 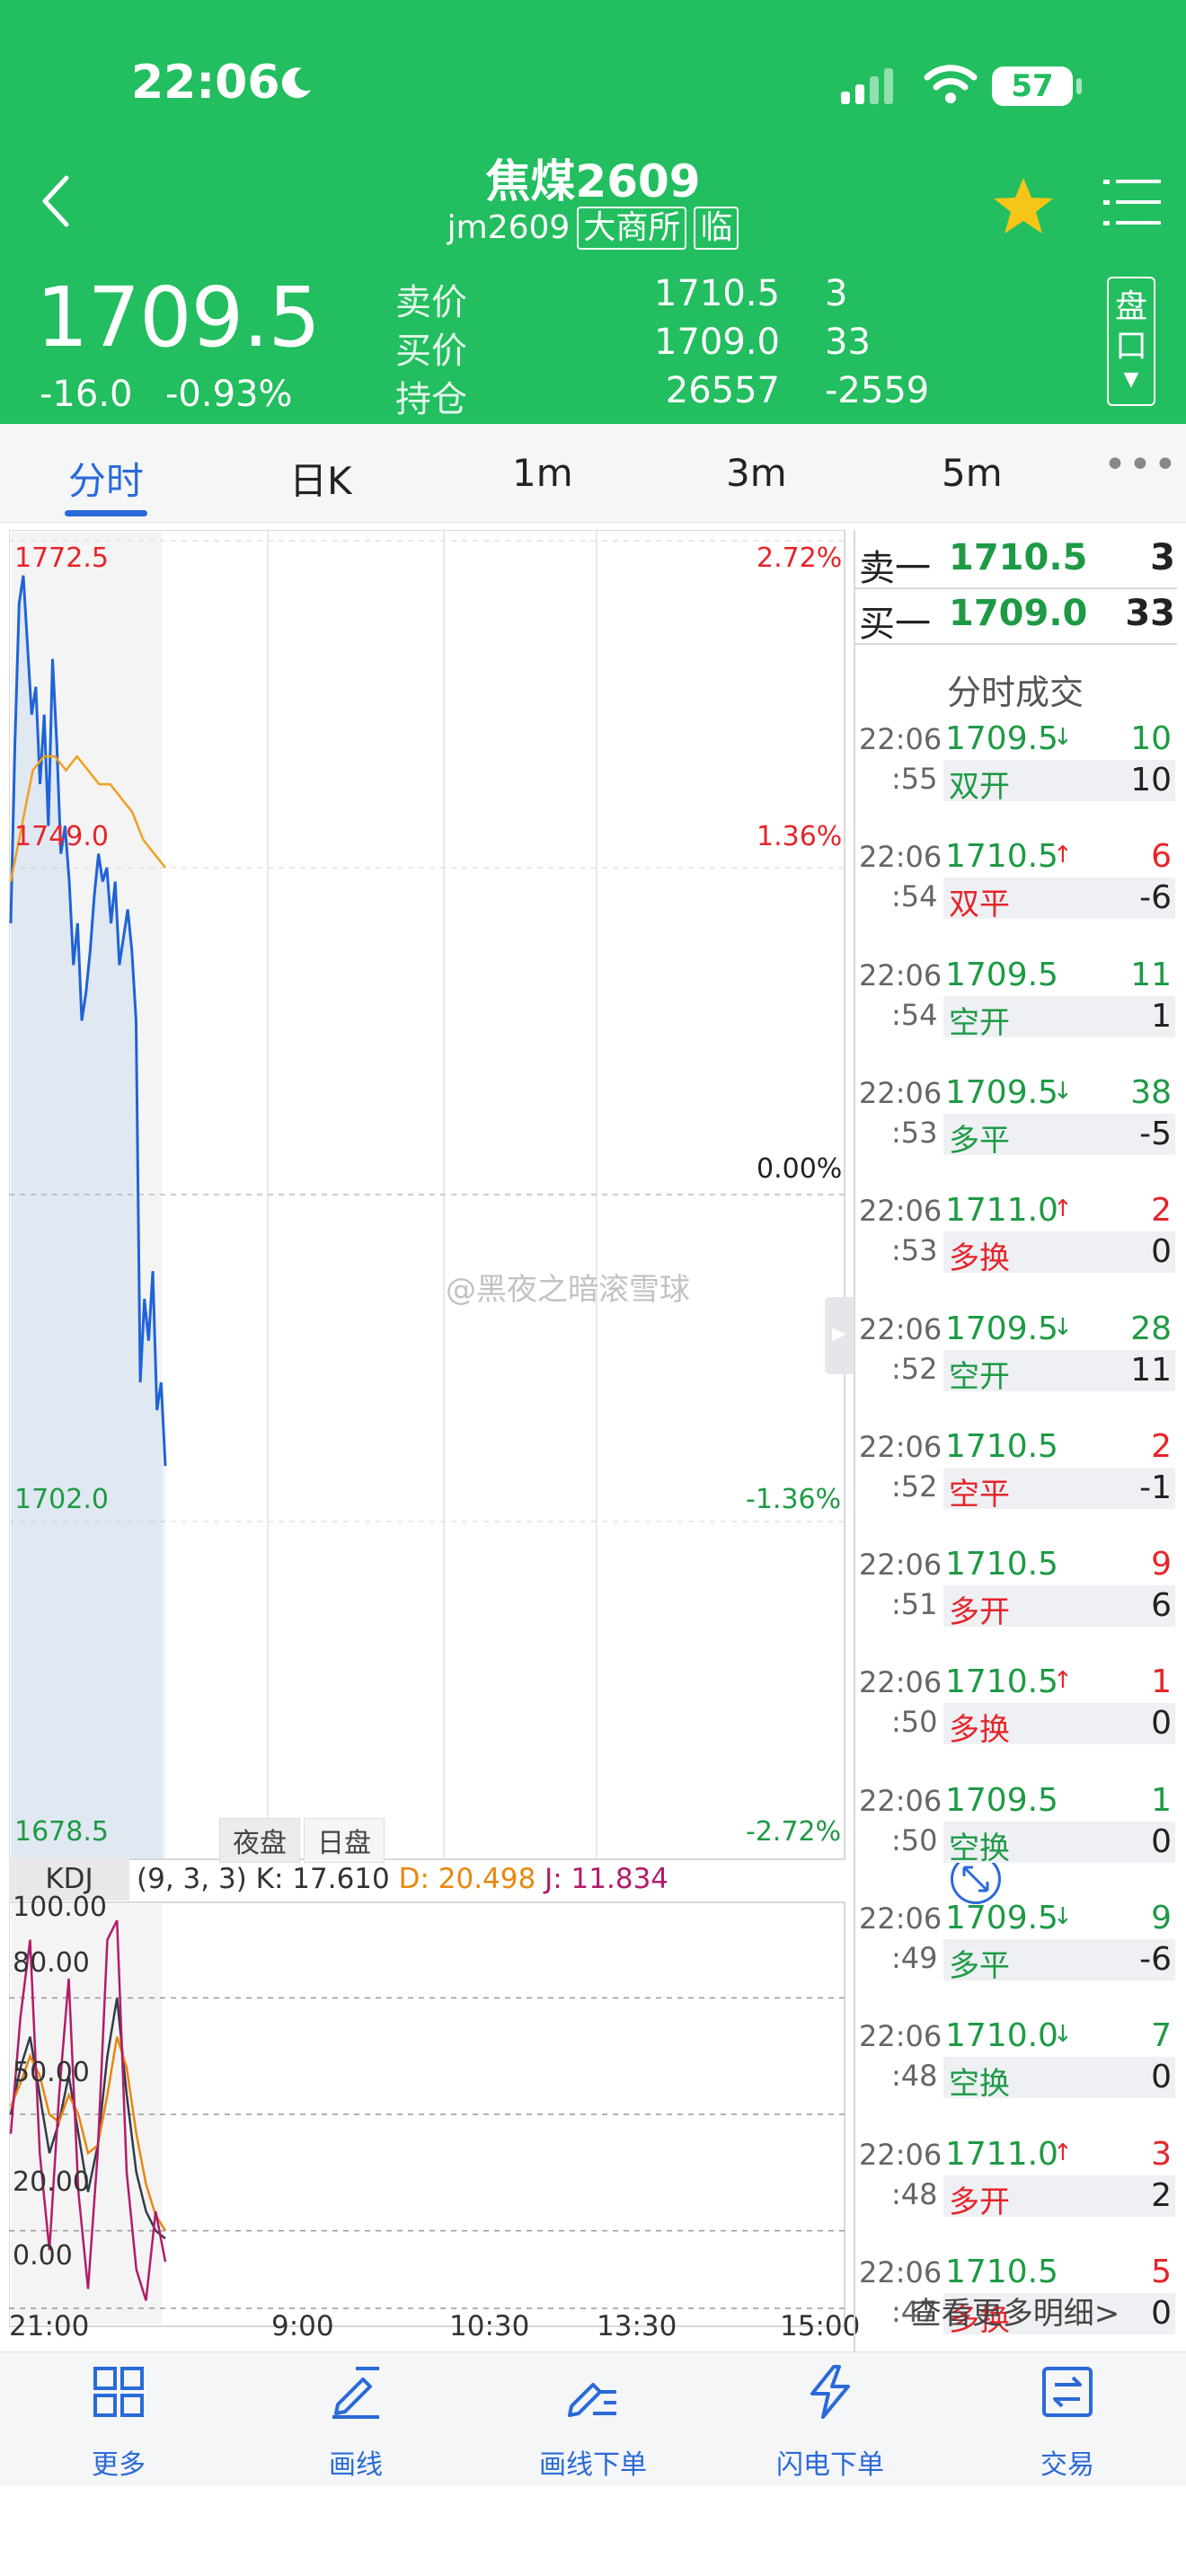 What do you see at coordinates (106, 479) in the screenshot?
I see `tab-intraday: 分时` at bounding box center [106, 479].